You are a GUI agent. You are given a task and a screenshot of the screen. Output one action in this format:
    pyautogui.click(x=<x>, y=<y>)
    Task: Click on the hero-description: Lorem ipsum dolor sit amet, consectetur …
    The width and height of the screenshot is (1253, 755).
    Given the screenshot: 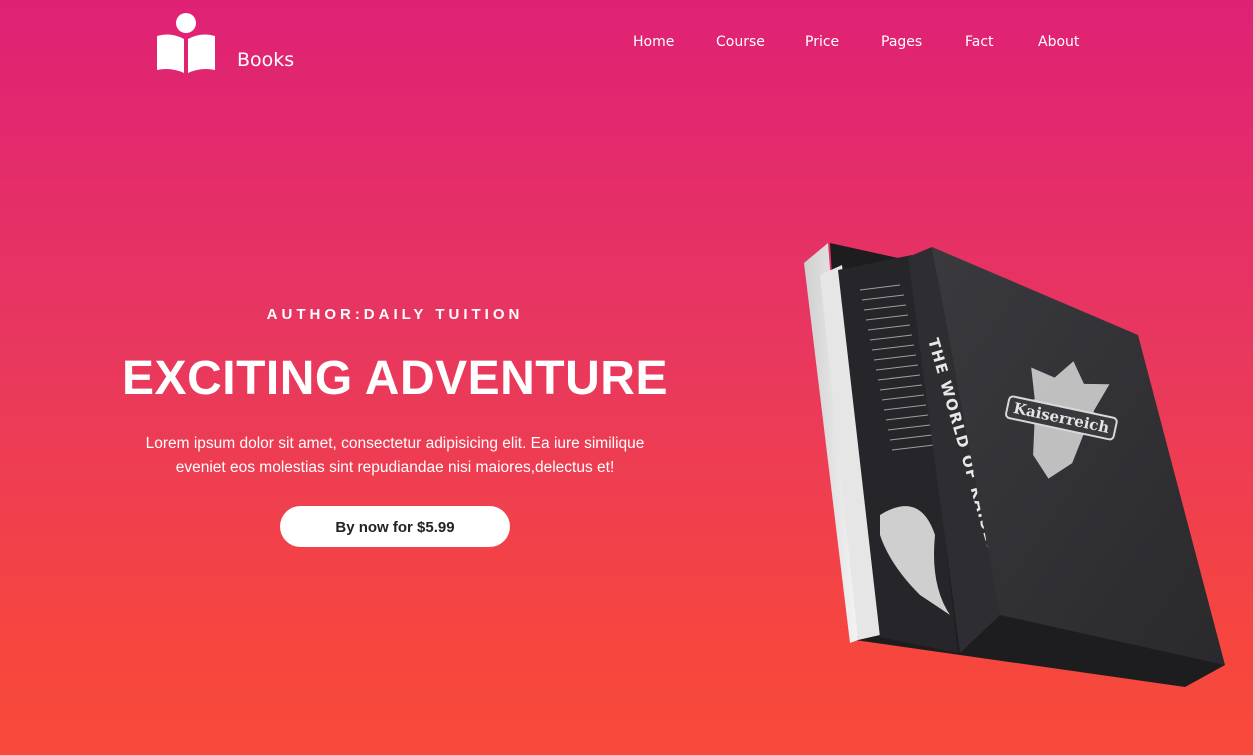 What is the action you would take?
    pyautogui.click(x=395, y=456)
    